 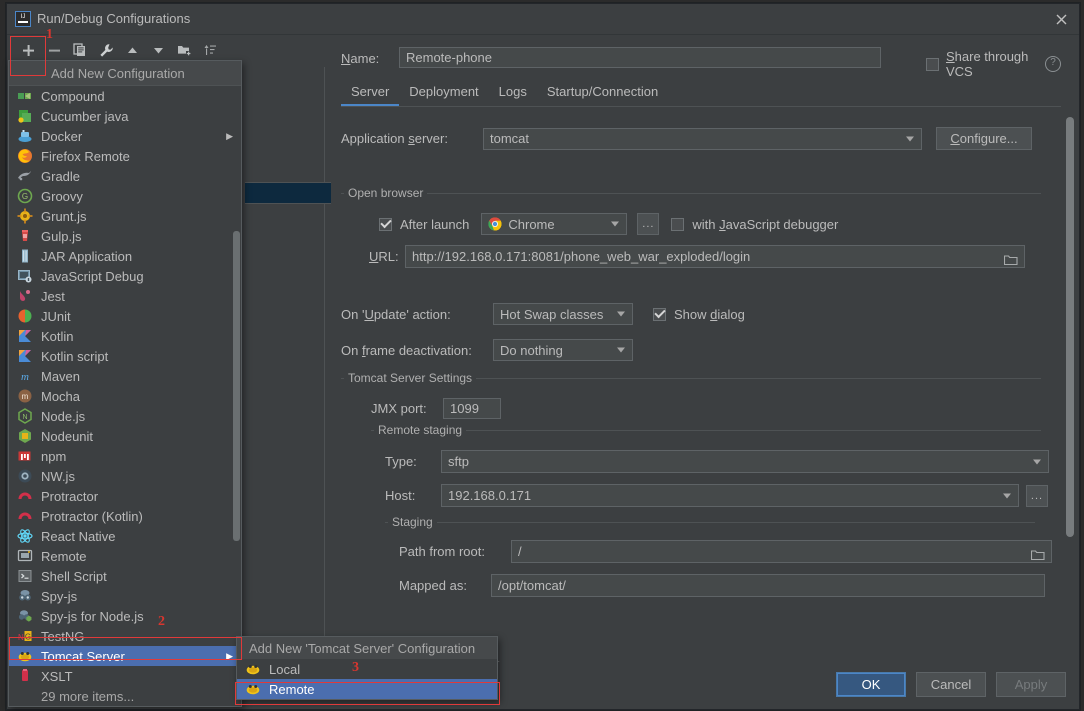 What do you see at coordinates (125, 376) in the screenshot?
I see `popup-item-maven: m Maven` at bounding box center [125, 376].